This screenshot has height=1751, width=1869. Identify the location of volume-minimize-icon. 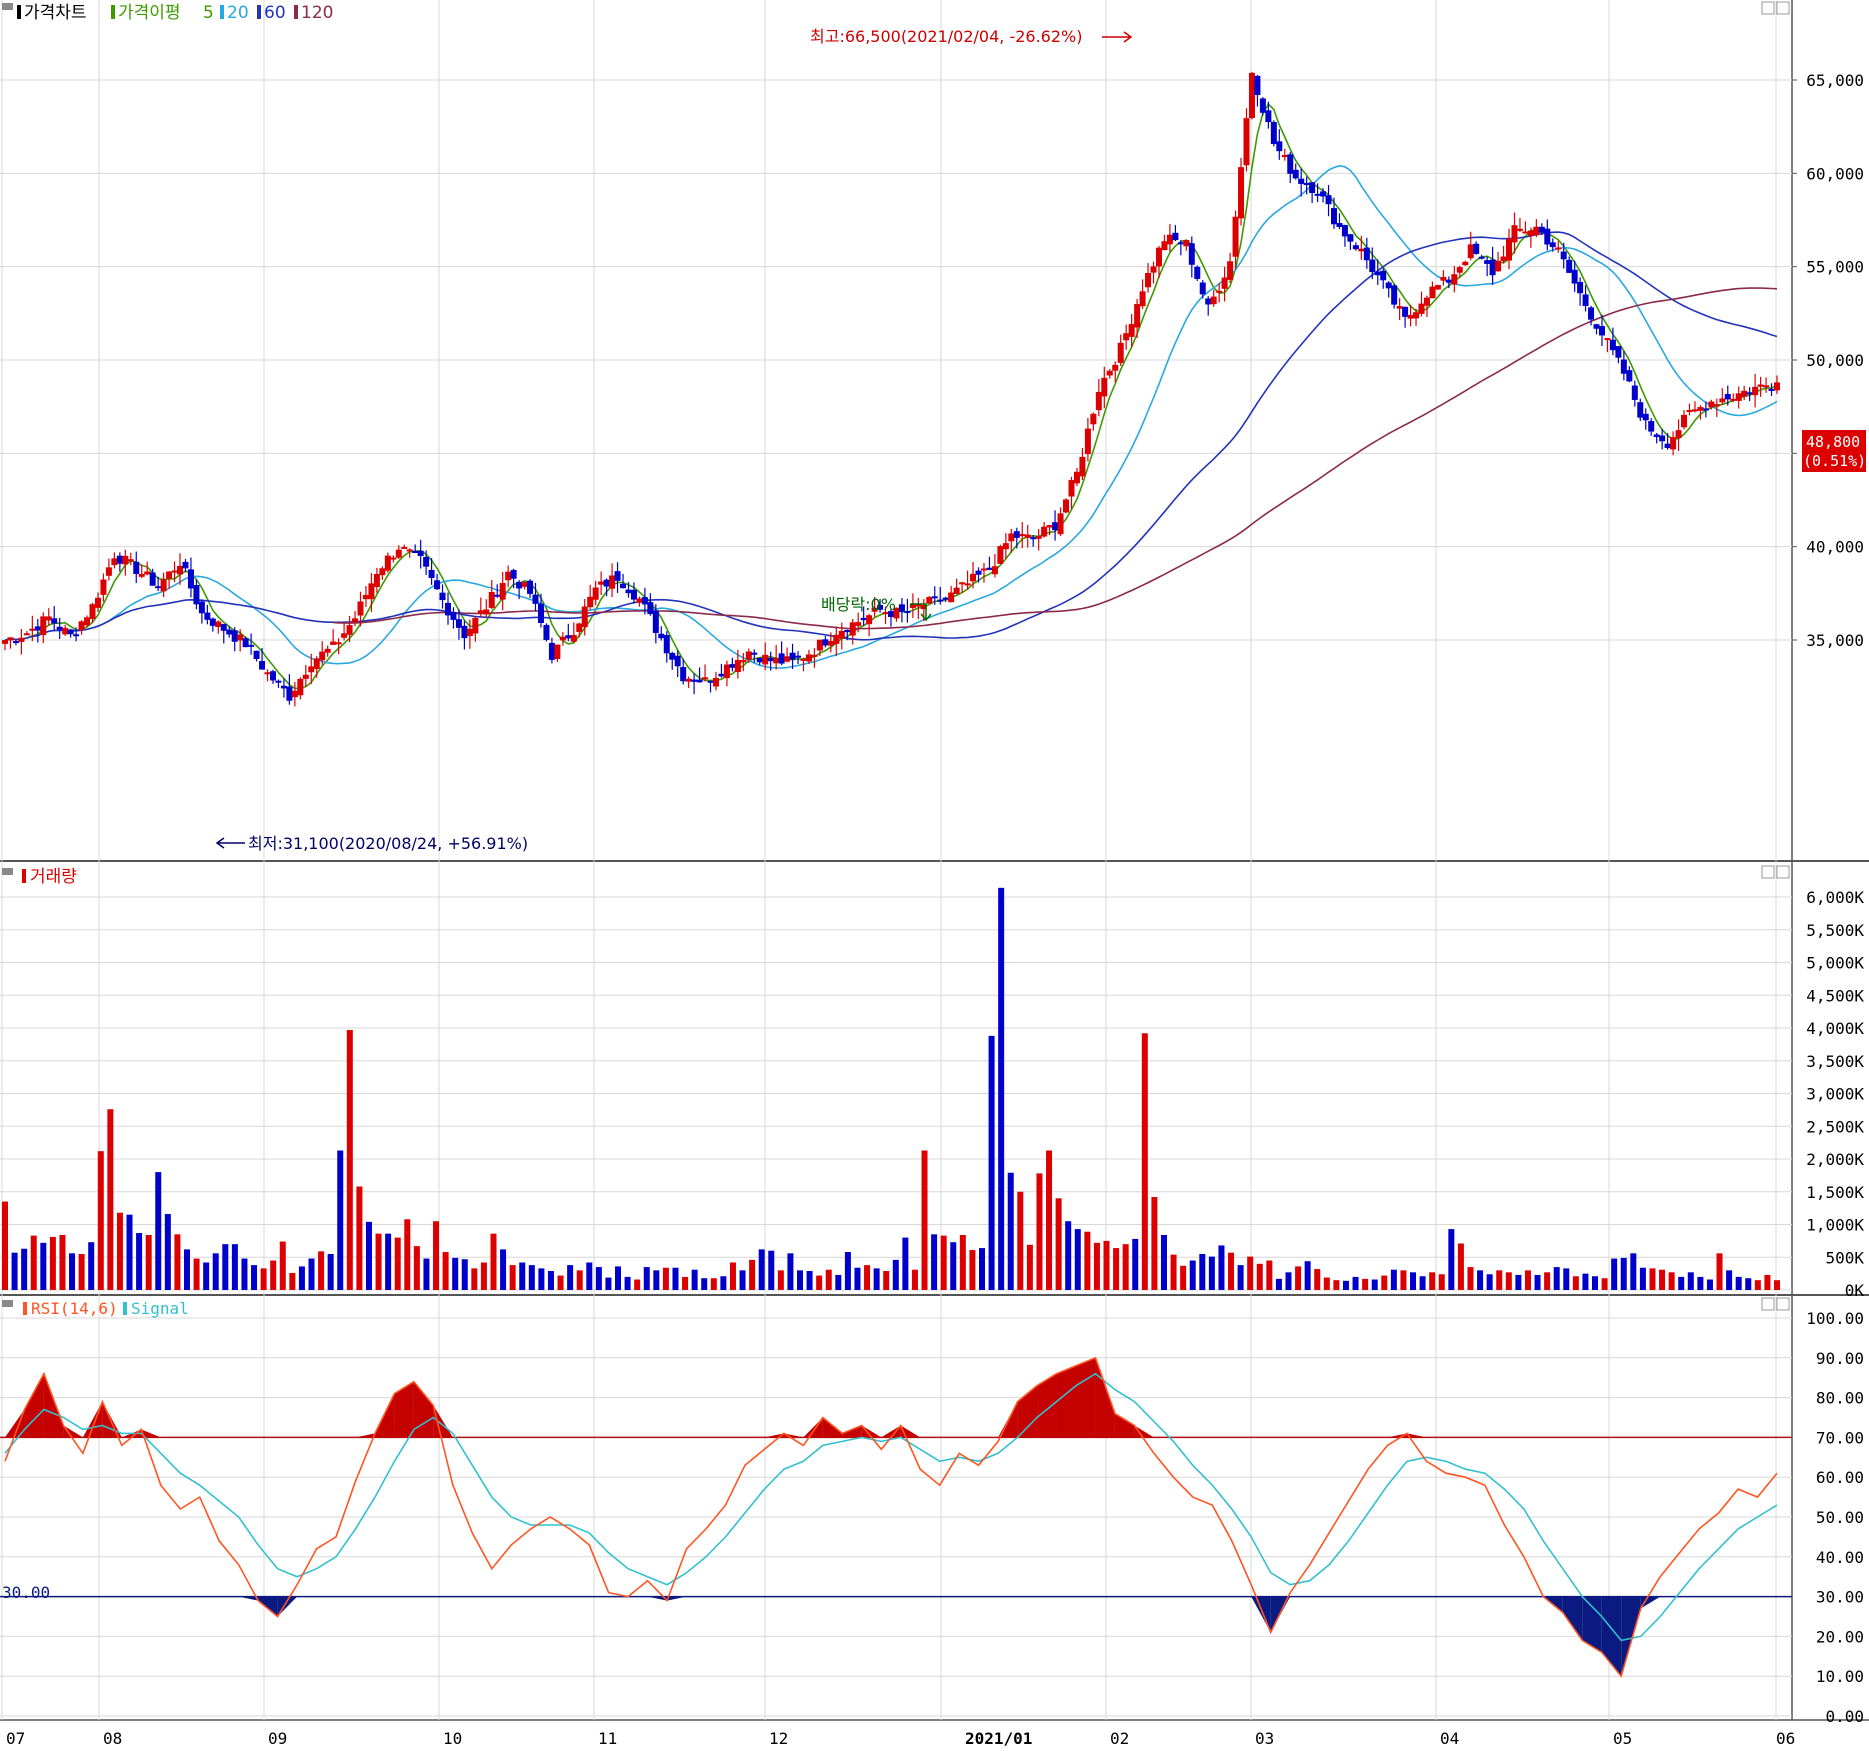
(1768, 872).